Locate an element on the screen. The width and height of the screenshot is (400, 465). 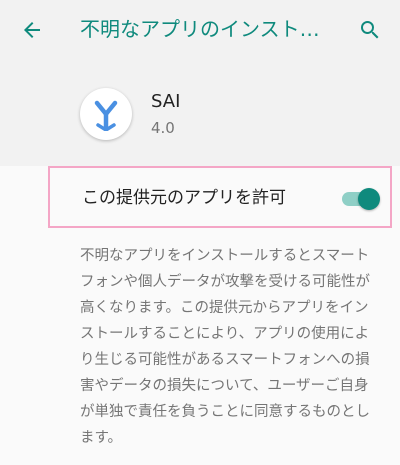
back-button is located at coordinates (32, 30).